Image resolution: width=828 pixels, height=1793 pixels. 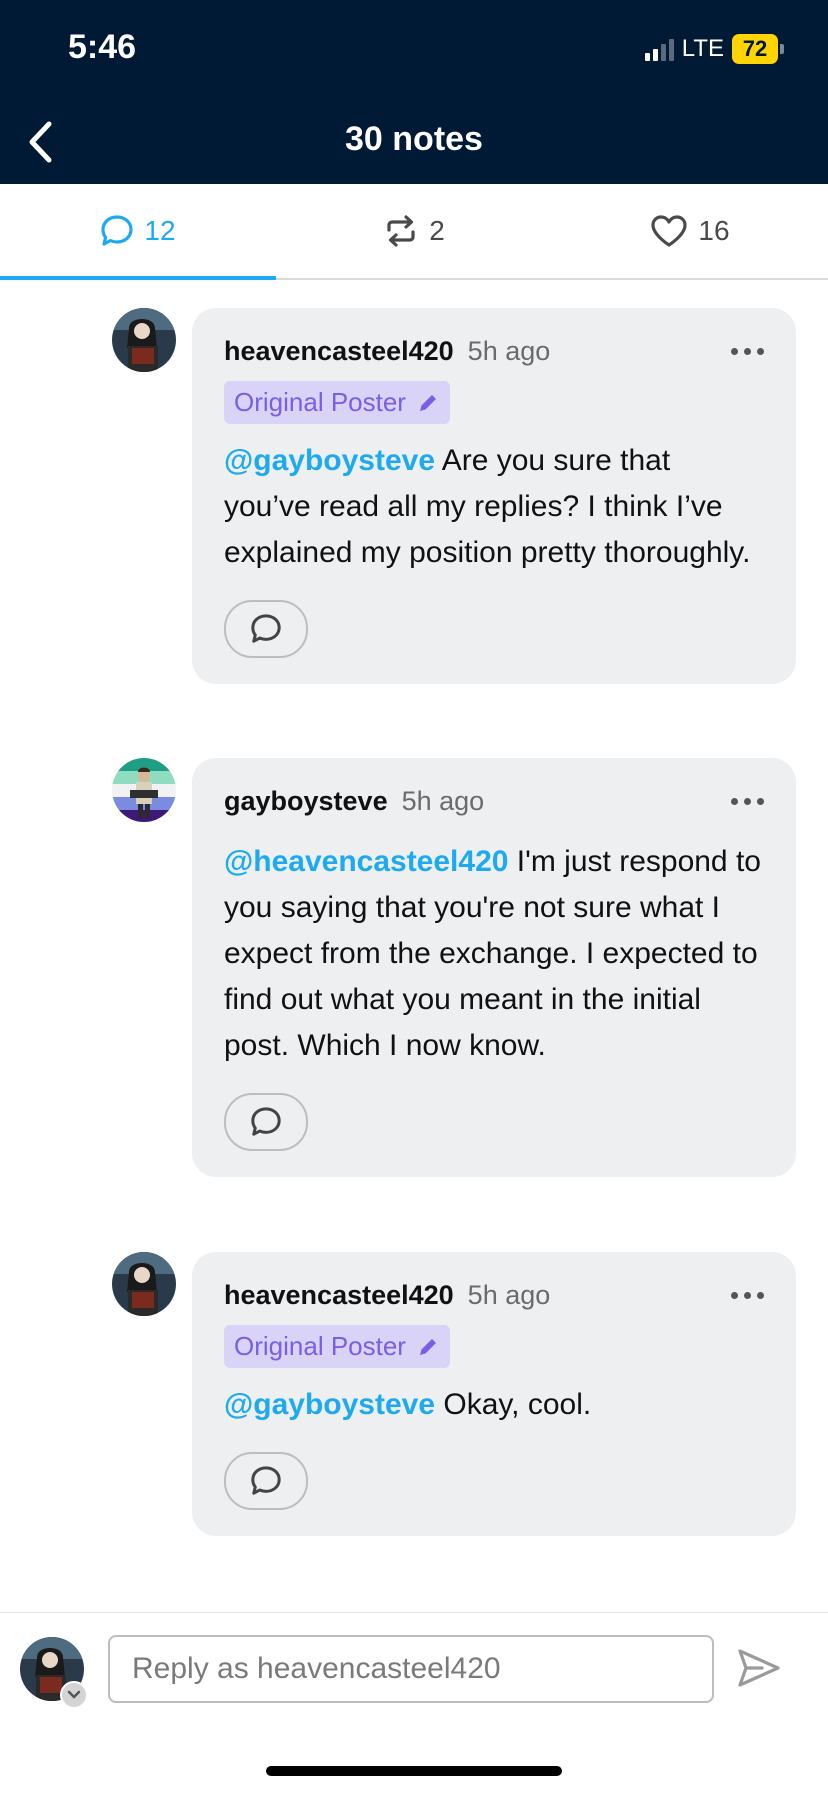 I want to click on network-label: LTE, so click(x=702, y=48).